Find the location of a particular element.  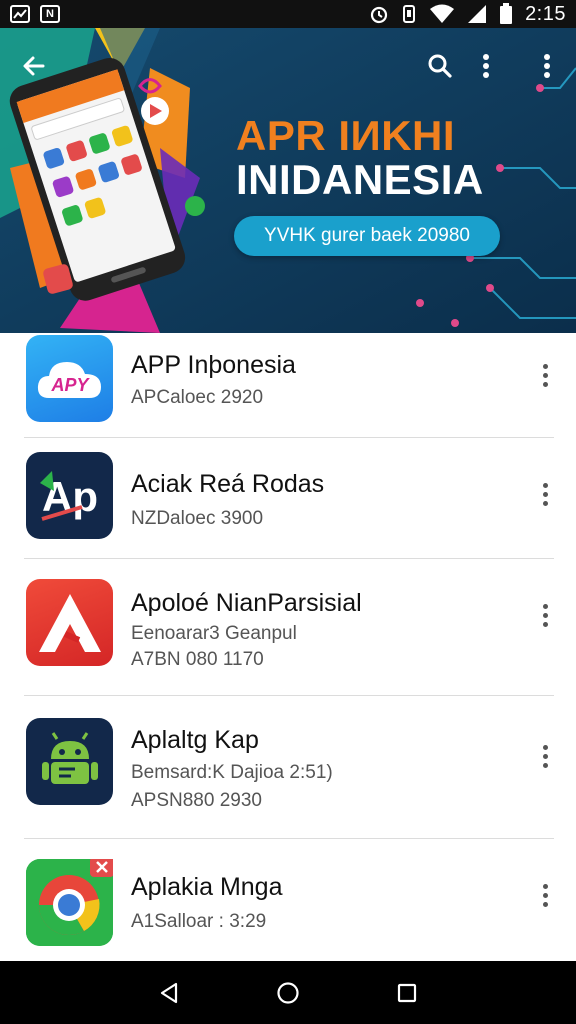

overflow-menu-button is located at coordinates (486, 66).